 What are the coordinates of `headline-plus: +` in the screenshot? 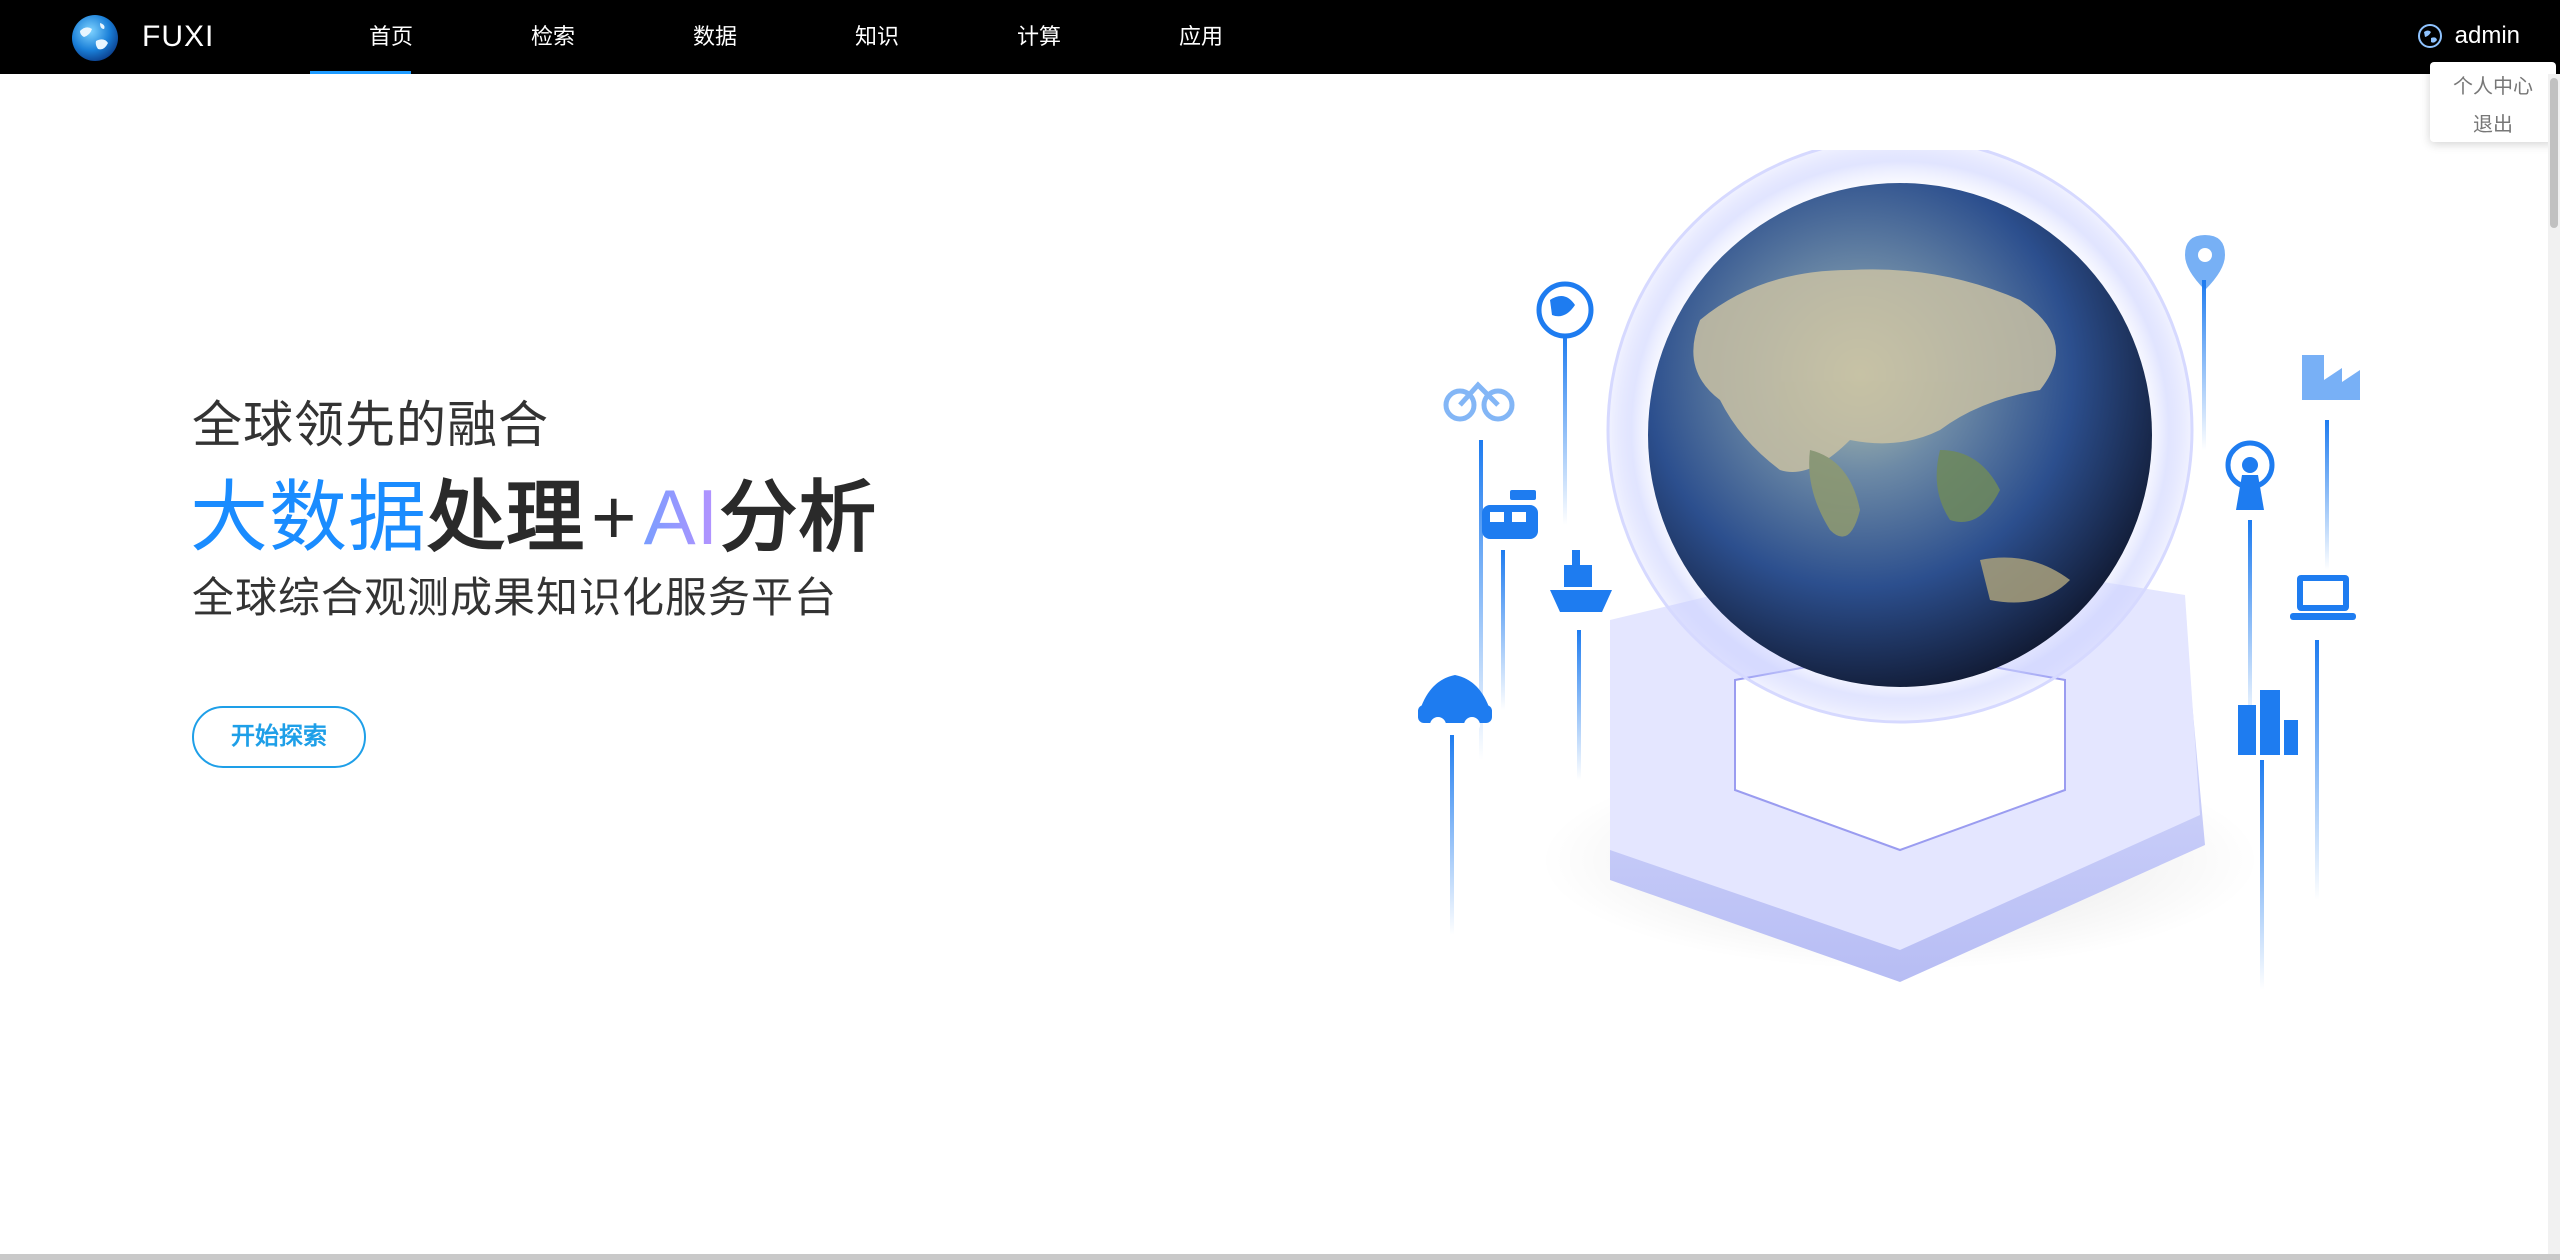 It's located at (614, 517).